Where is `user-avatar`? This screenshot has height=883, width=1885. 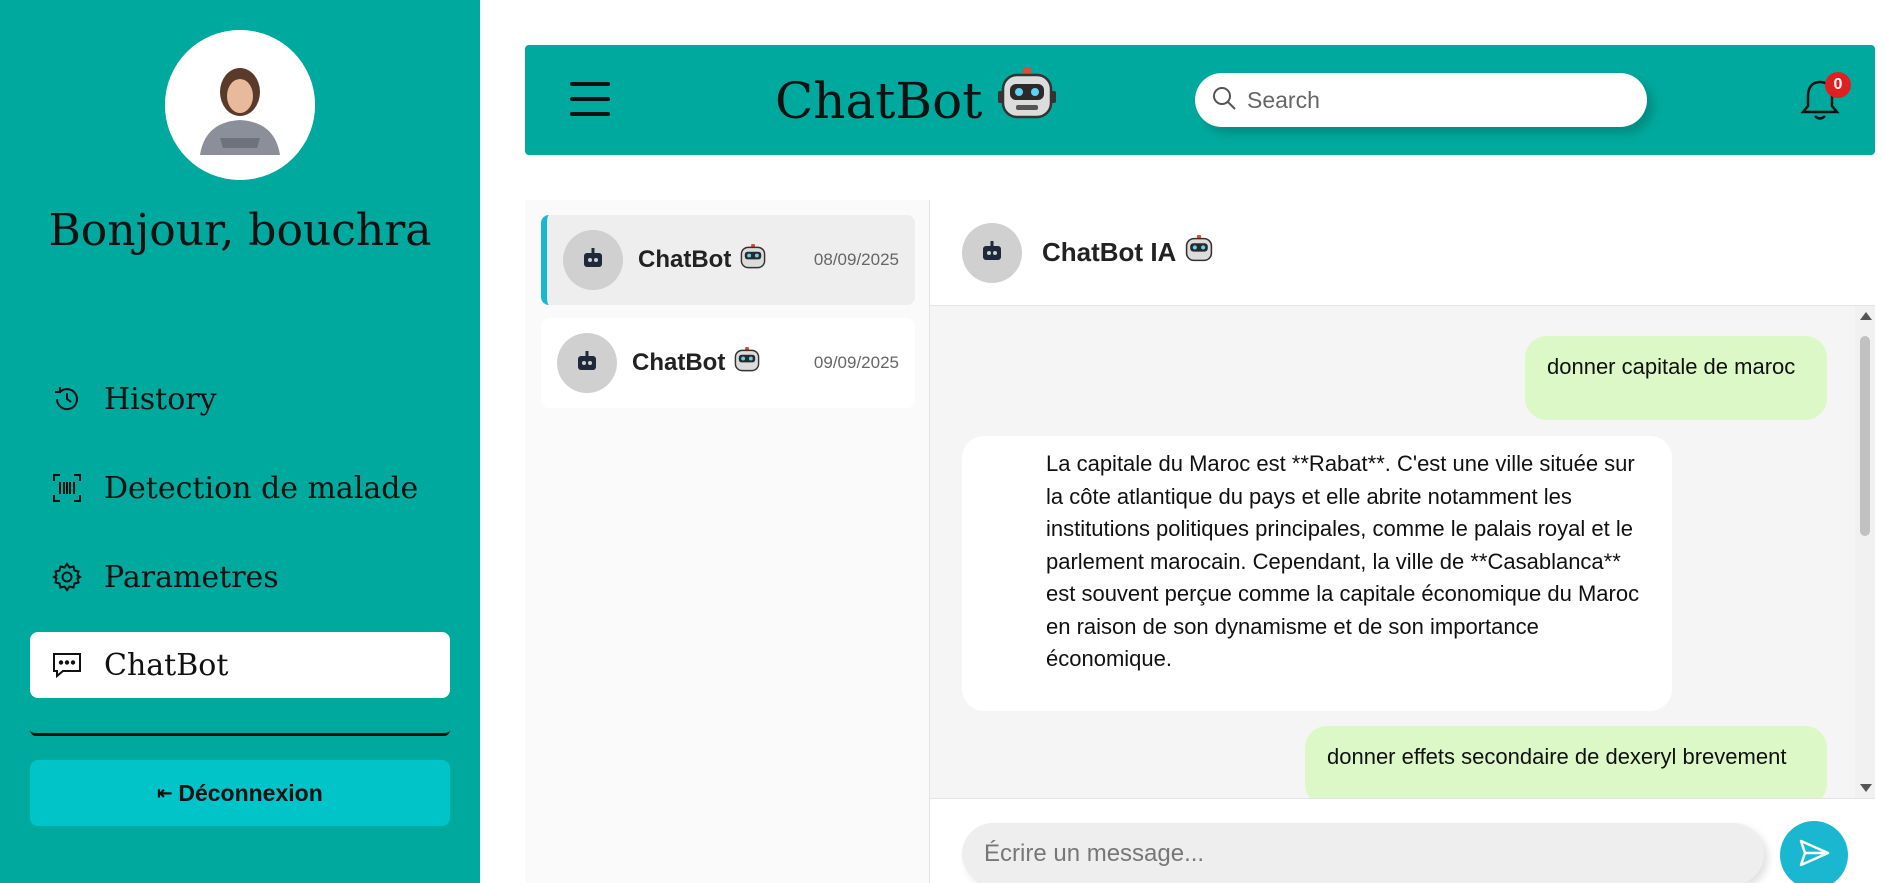
user-avatar is located at coordinates (240, 105).